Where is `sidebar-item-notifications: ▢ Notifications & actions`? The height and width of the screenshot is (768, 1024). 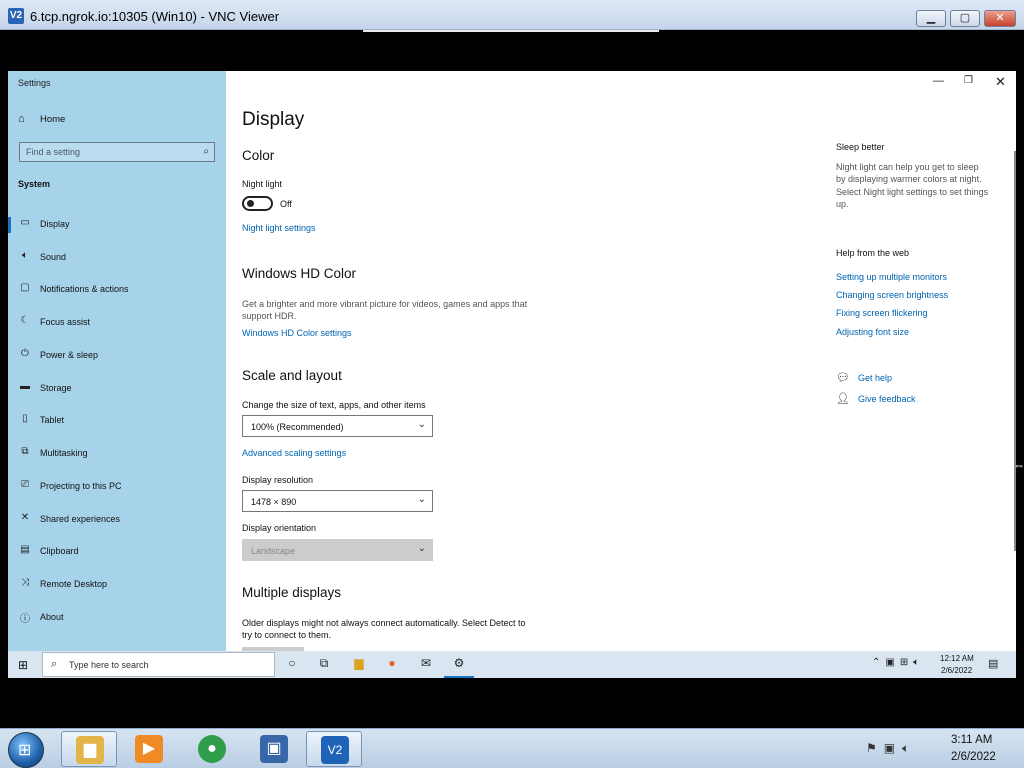
sidebar-item-notifications: ▢ Notifications & actions is located at coordinates (117, 289).